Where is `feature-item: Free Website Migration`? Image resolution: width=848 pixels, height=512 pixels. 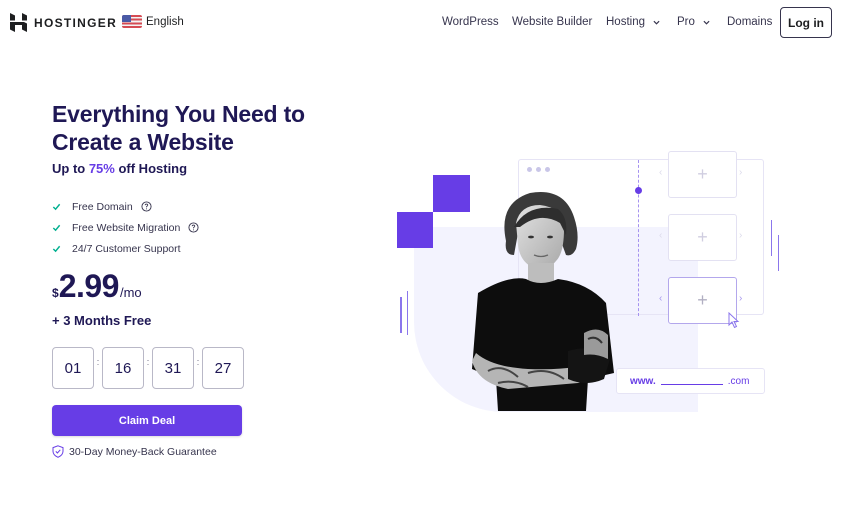 feature-item: Free Website Migration is located at coordinates (125, 227).